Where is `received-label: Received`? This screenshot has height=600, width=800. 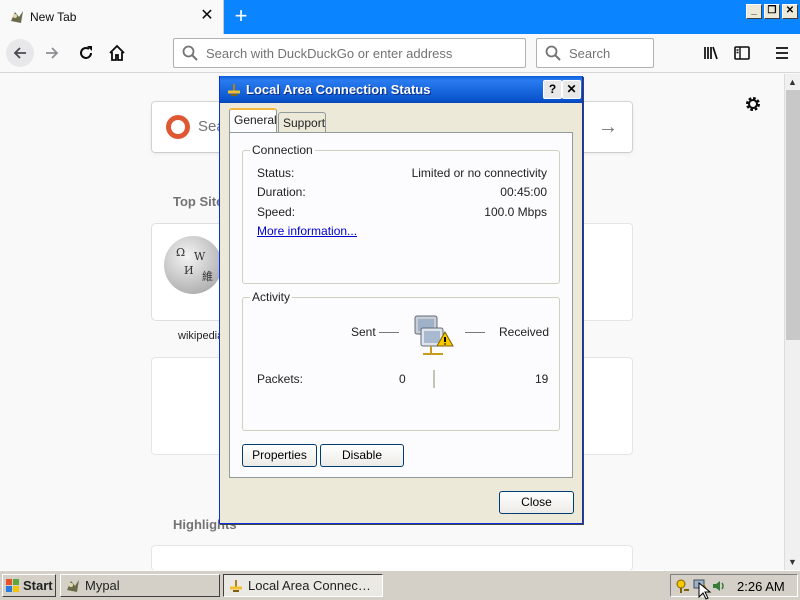 received-label: Received is located at coordinates (524, 332).